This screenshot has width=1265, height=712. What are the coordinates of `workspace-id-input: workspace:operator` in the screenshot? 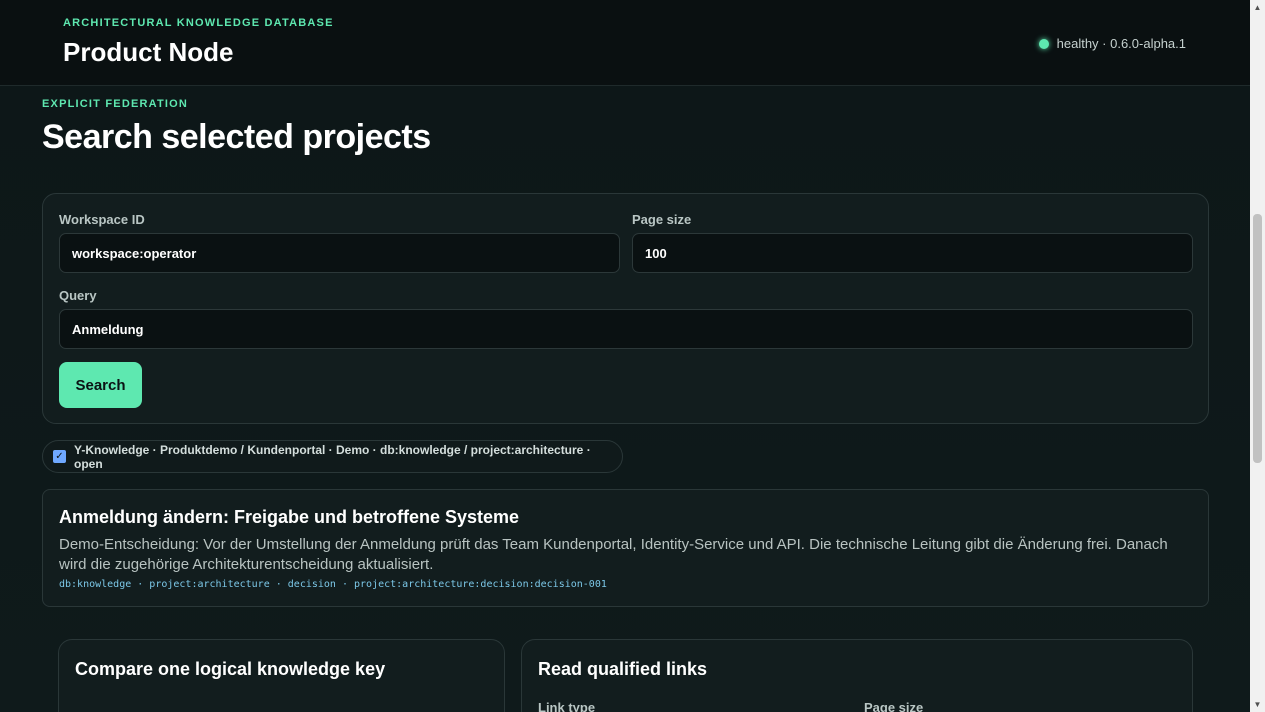 It's located at (339, 253).